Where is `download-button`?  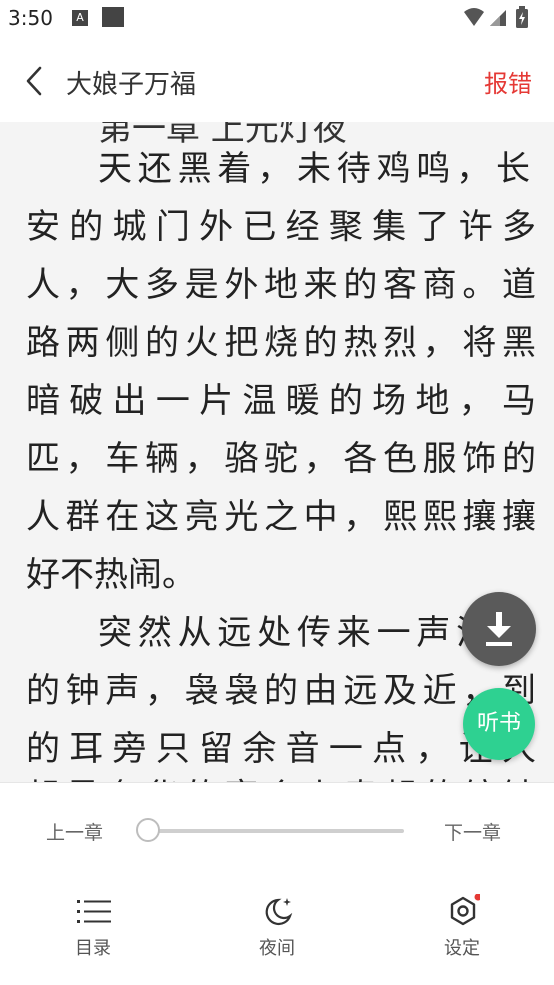
download-button is located at coordinates (499, 629).